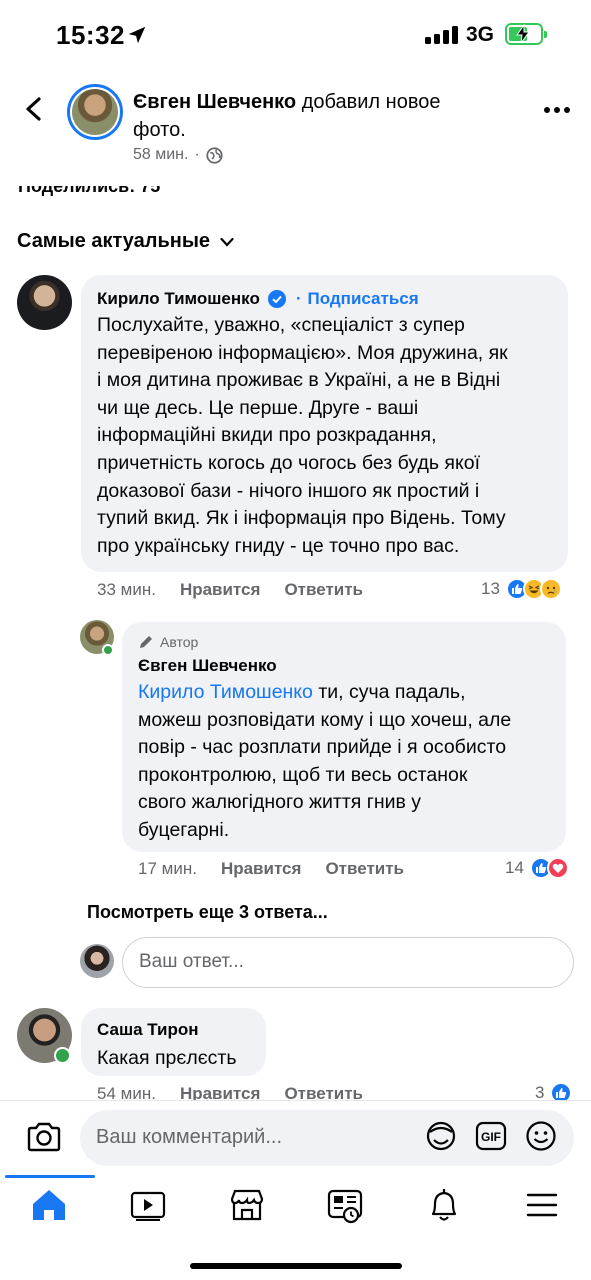 This screenshot has height=1280, width=591. What do you see at coordinates (295, 1137) in the screenshot?
I see `comment-composer: Ваш комментарий... GIF` at bounding box center [295, 1137].